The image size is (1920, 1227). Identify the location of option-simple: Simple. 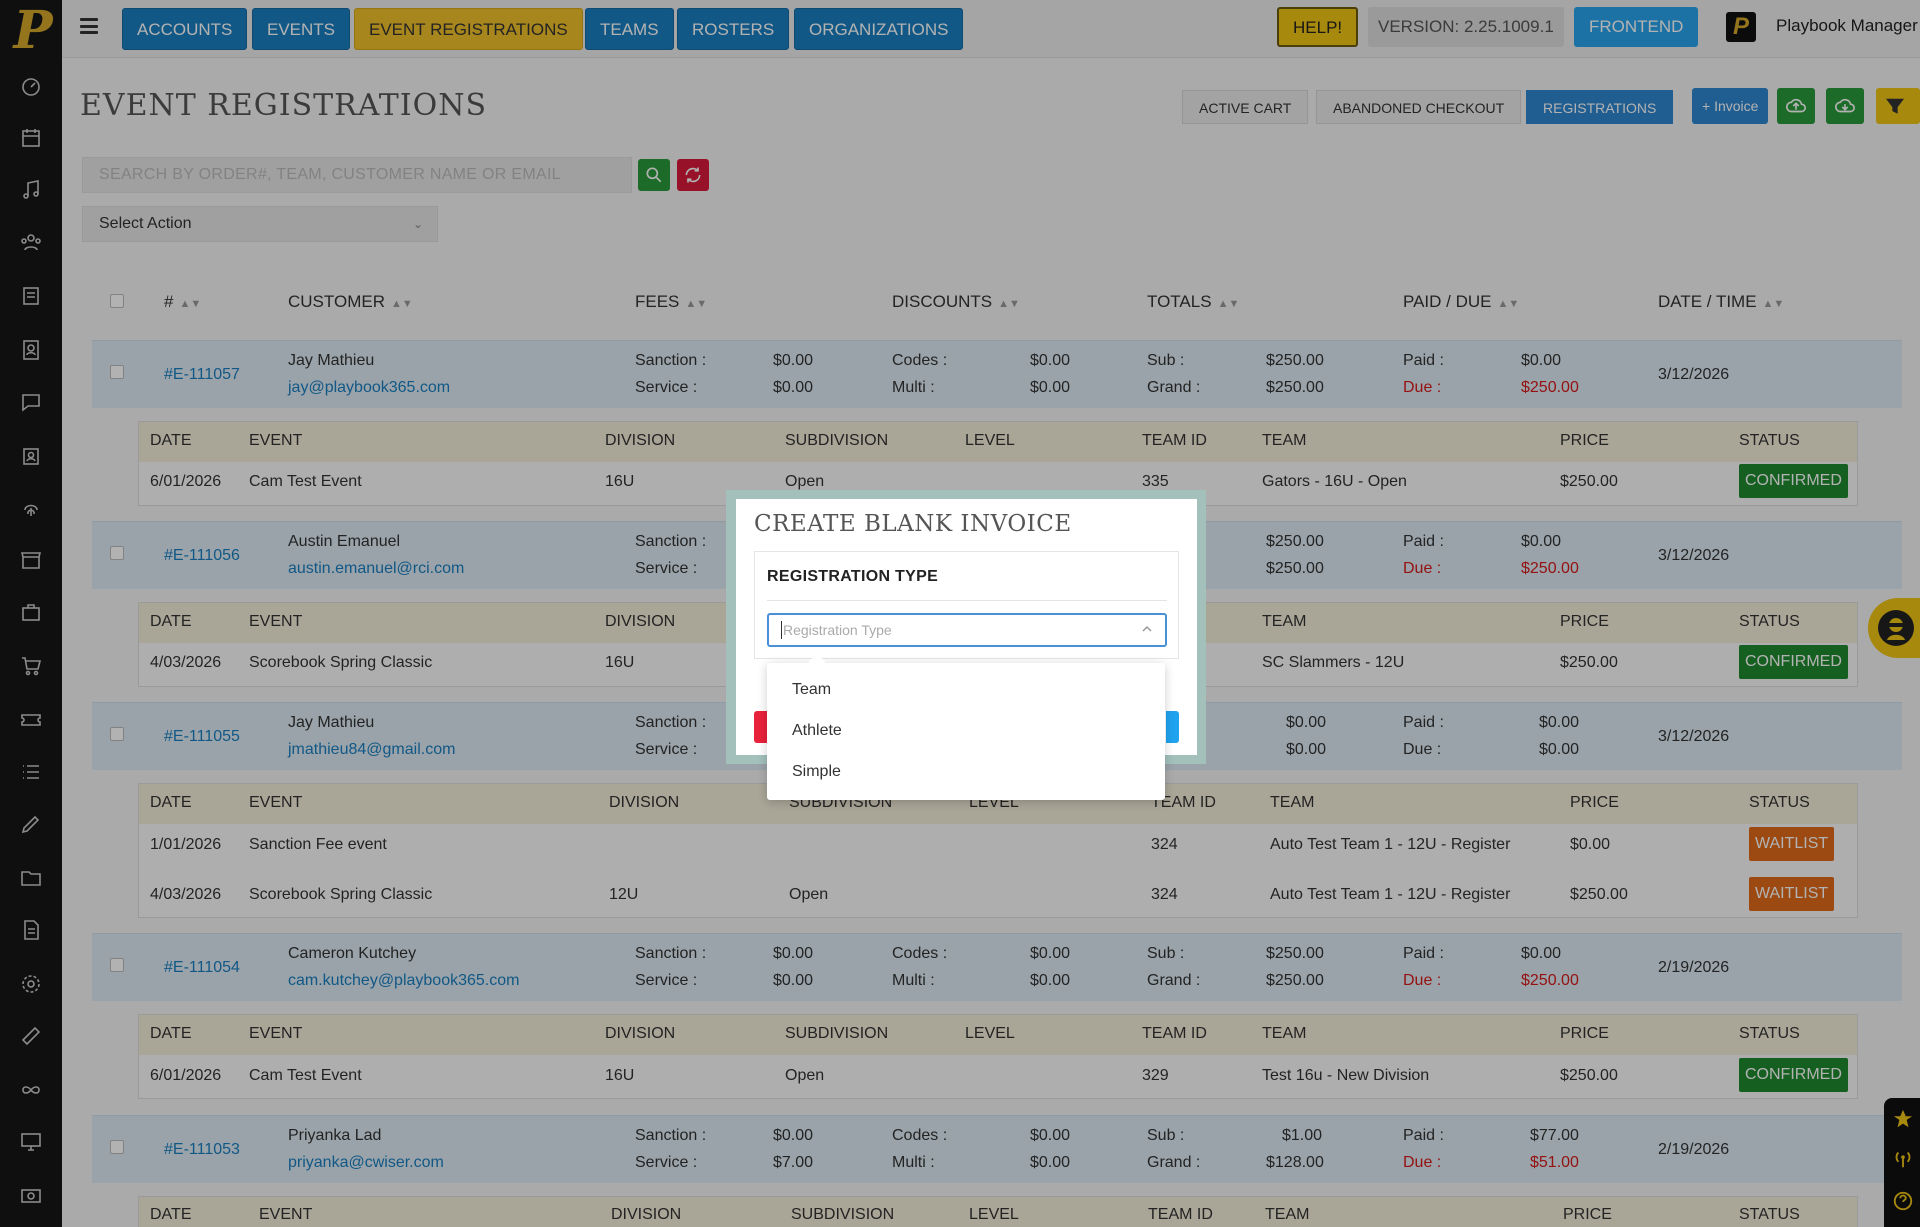
(966, 772).